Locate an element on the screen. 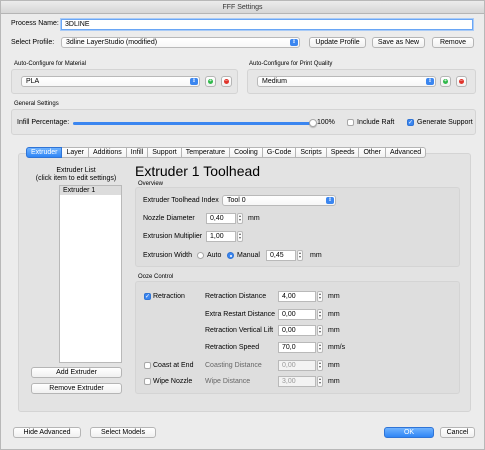 Image resolution: width=485 pixels, height=450 pixels. coasting-distance-input: 0,00 is located at coordinates (297, 365).